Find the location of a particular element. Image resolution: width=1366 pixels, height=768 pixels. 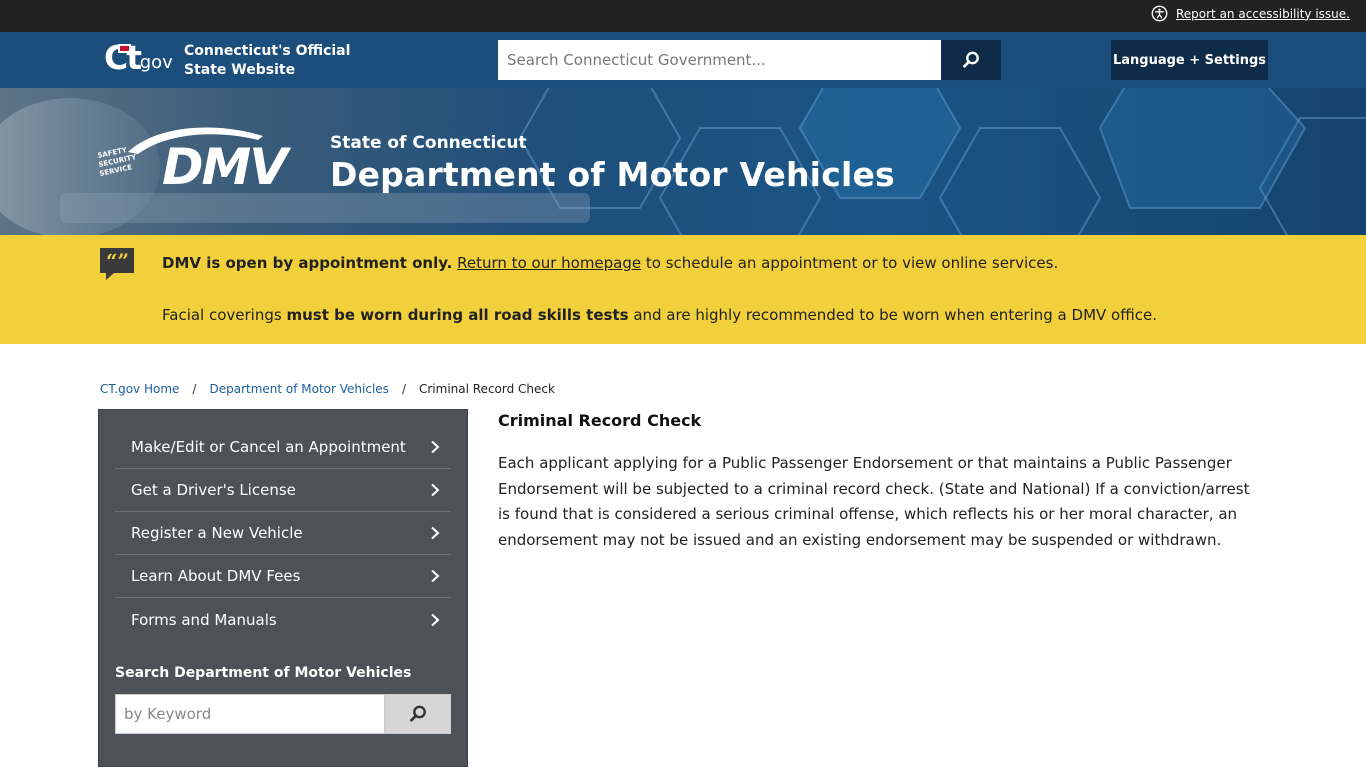

site-title-line1: Connecticut's Official is located at coordinates (267, 51).